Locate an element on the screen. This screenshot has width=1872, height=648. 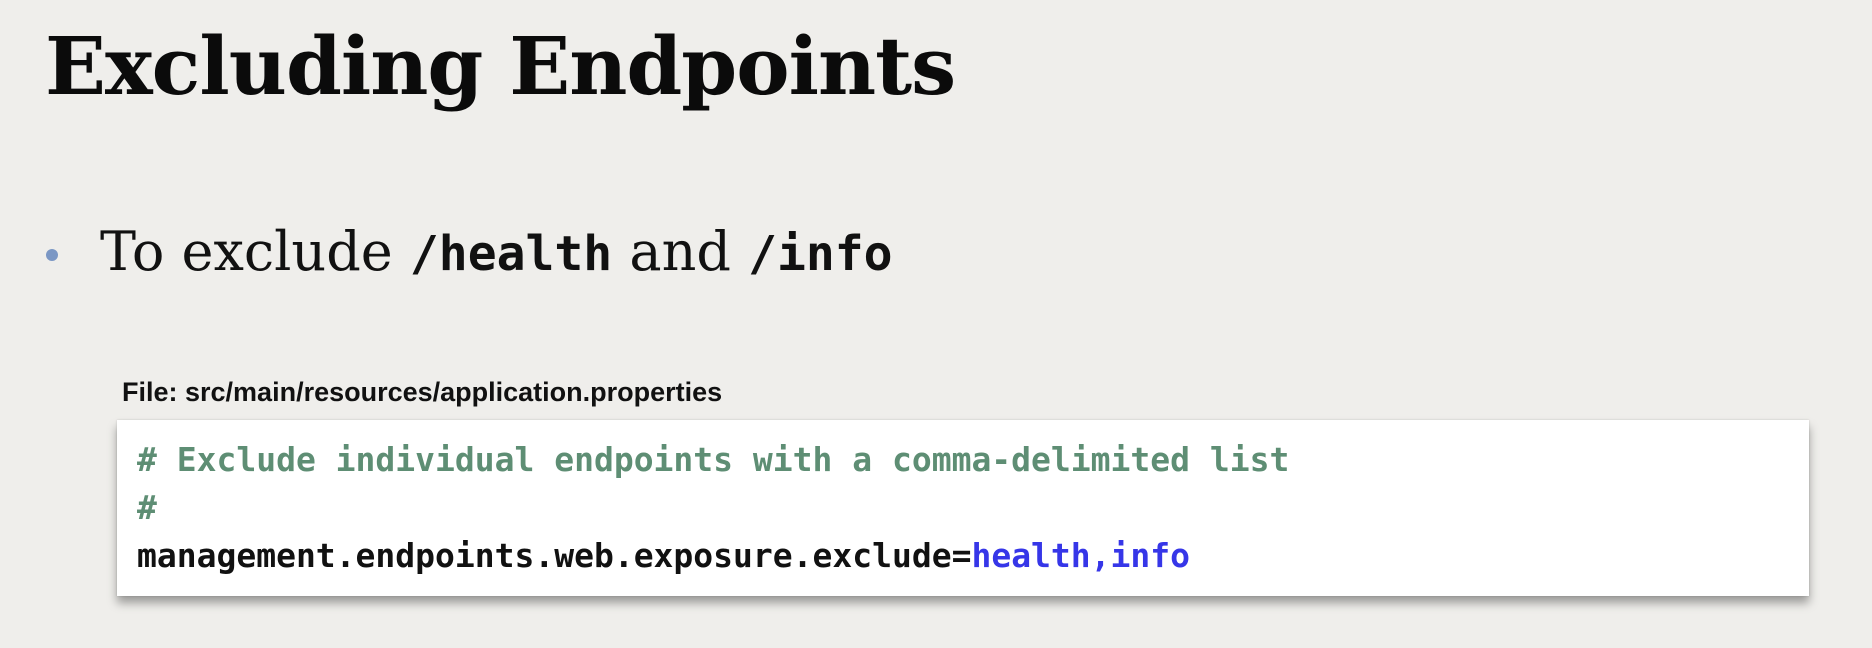
bullet-prefix: To exclude is located at coordinates (255, 251).